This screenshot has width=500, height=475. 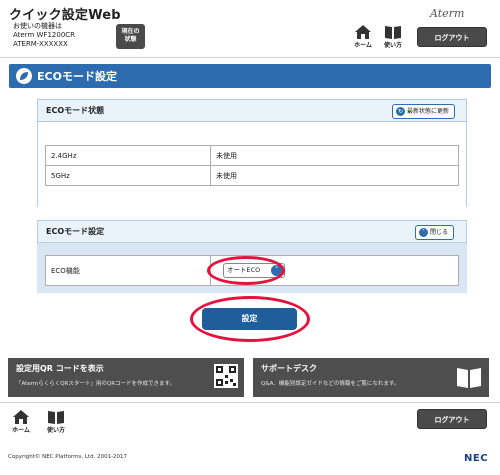 I want to click on guide-button: 使い方, so click(x=393, y=37).